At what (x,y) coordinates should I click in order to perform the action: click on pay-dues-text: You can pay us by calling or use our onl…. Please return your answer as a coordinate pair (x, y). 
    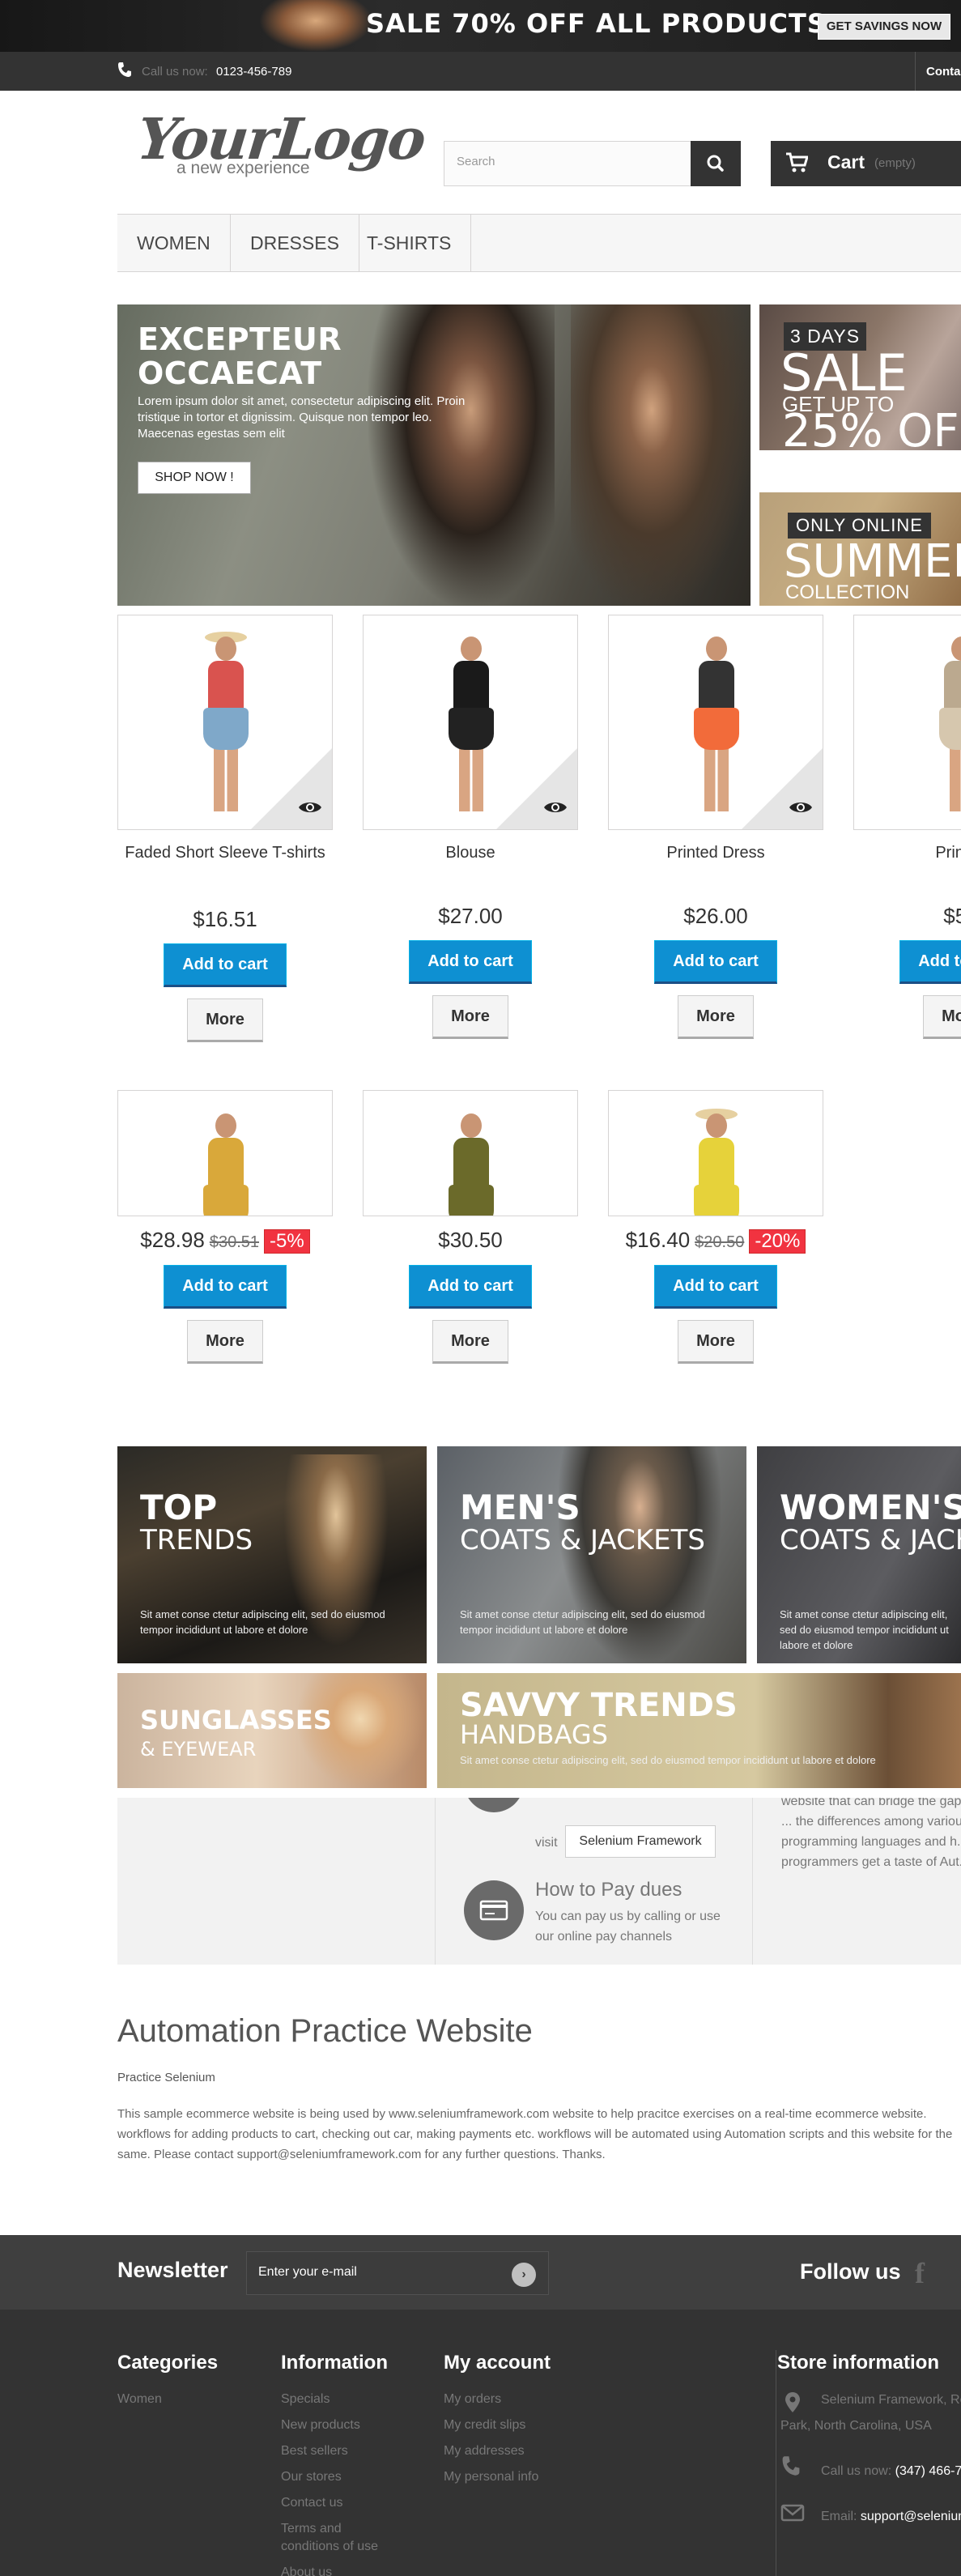
    Looking at the image, I should click on (628, 1927).